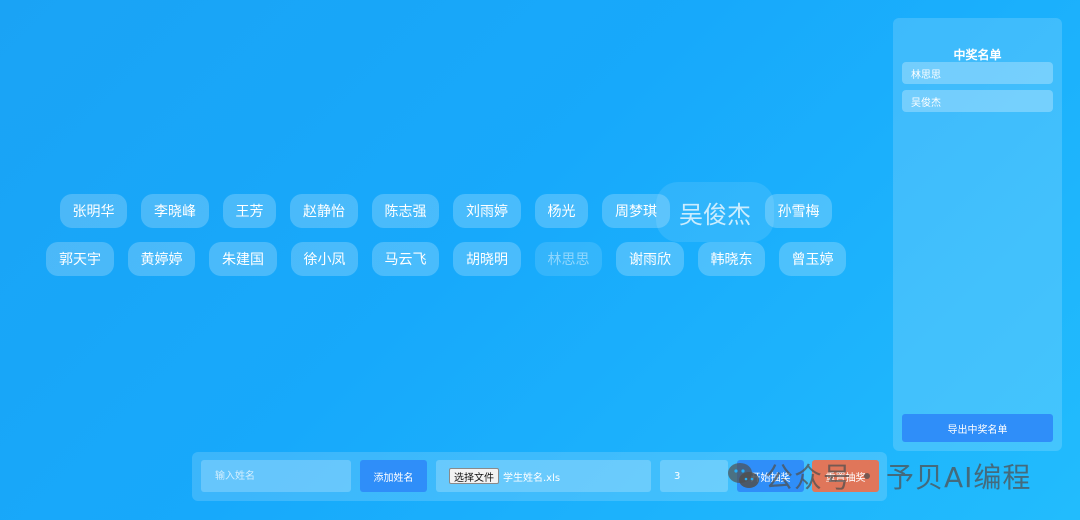 Image resolution: width=1080 pixels, height=520 pixels. Describe the element at coordinates (568, 259) in the screenshot. I see `name-tag-drawn: 林思思` at that location.